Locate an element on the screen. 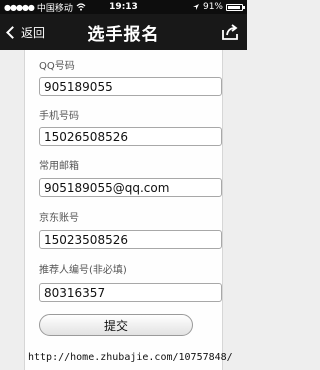 The width and height of the screenshot is (320, 370). email-input: 905189055@qq.com is located at coordinates (130, 187).